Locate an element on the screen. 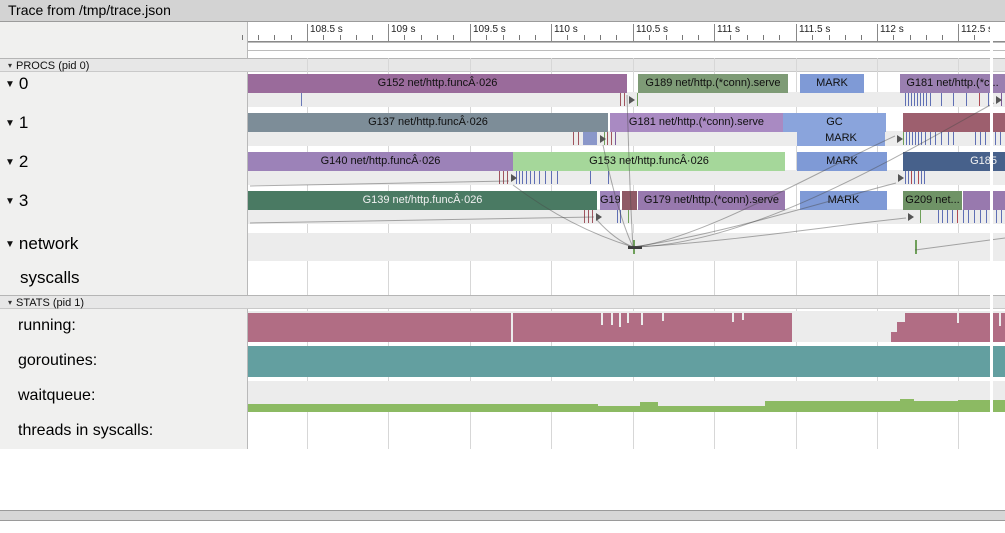  proc-row-label: 3 is located at coordinates (23, 200).